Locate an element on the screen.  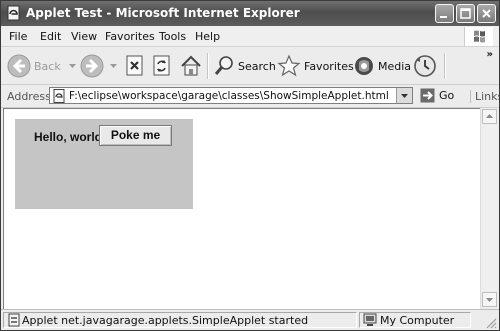
maximize-icon is located at coordinates (465, 13).